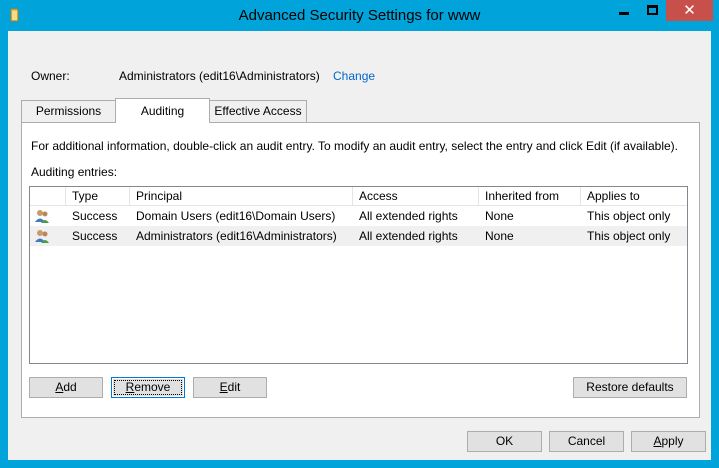  I want to click on change-owner-link: Change, so click(354, 76).